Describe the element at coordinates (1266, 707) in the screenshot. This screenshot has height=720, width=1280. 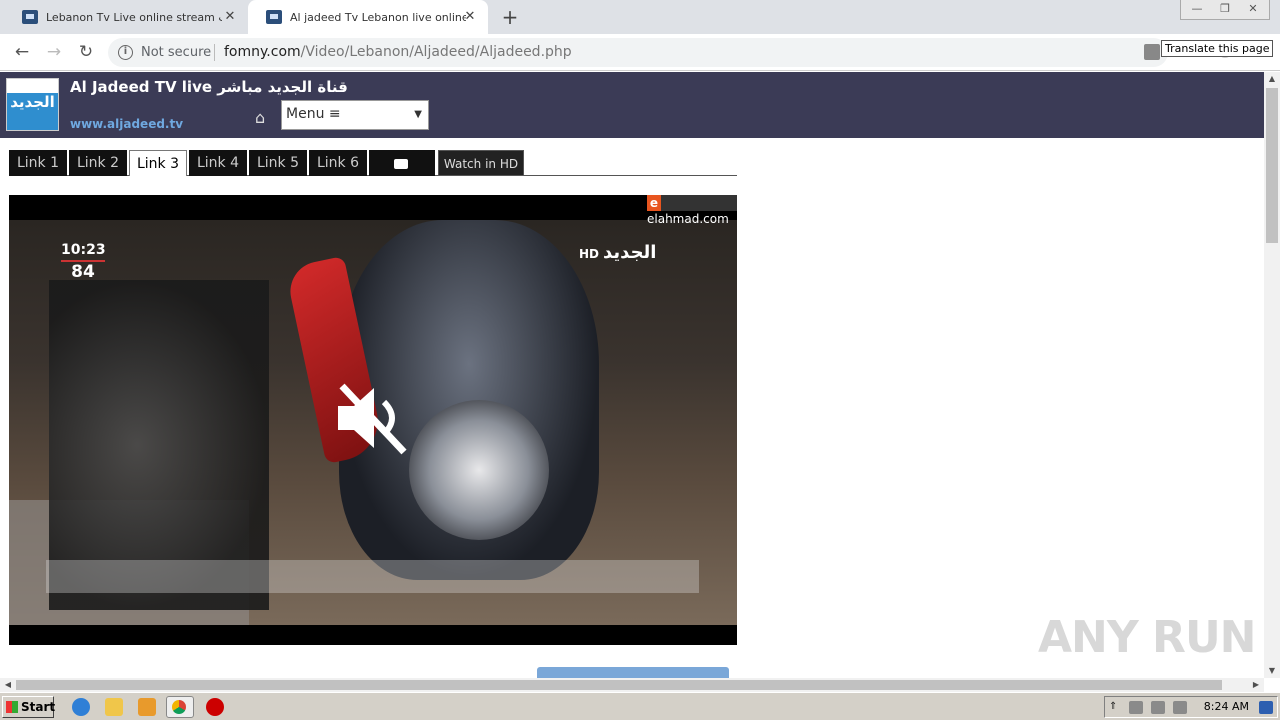
I see `show-desktop-icon` at that location.